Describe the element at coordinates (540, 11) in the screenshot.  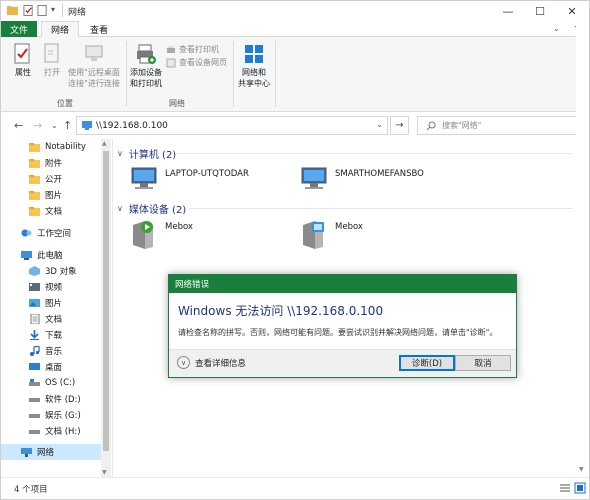
I see `maximize-button: ☐` at that location.